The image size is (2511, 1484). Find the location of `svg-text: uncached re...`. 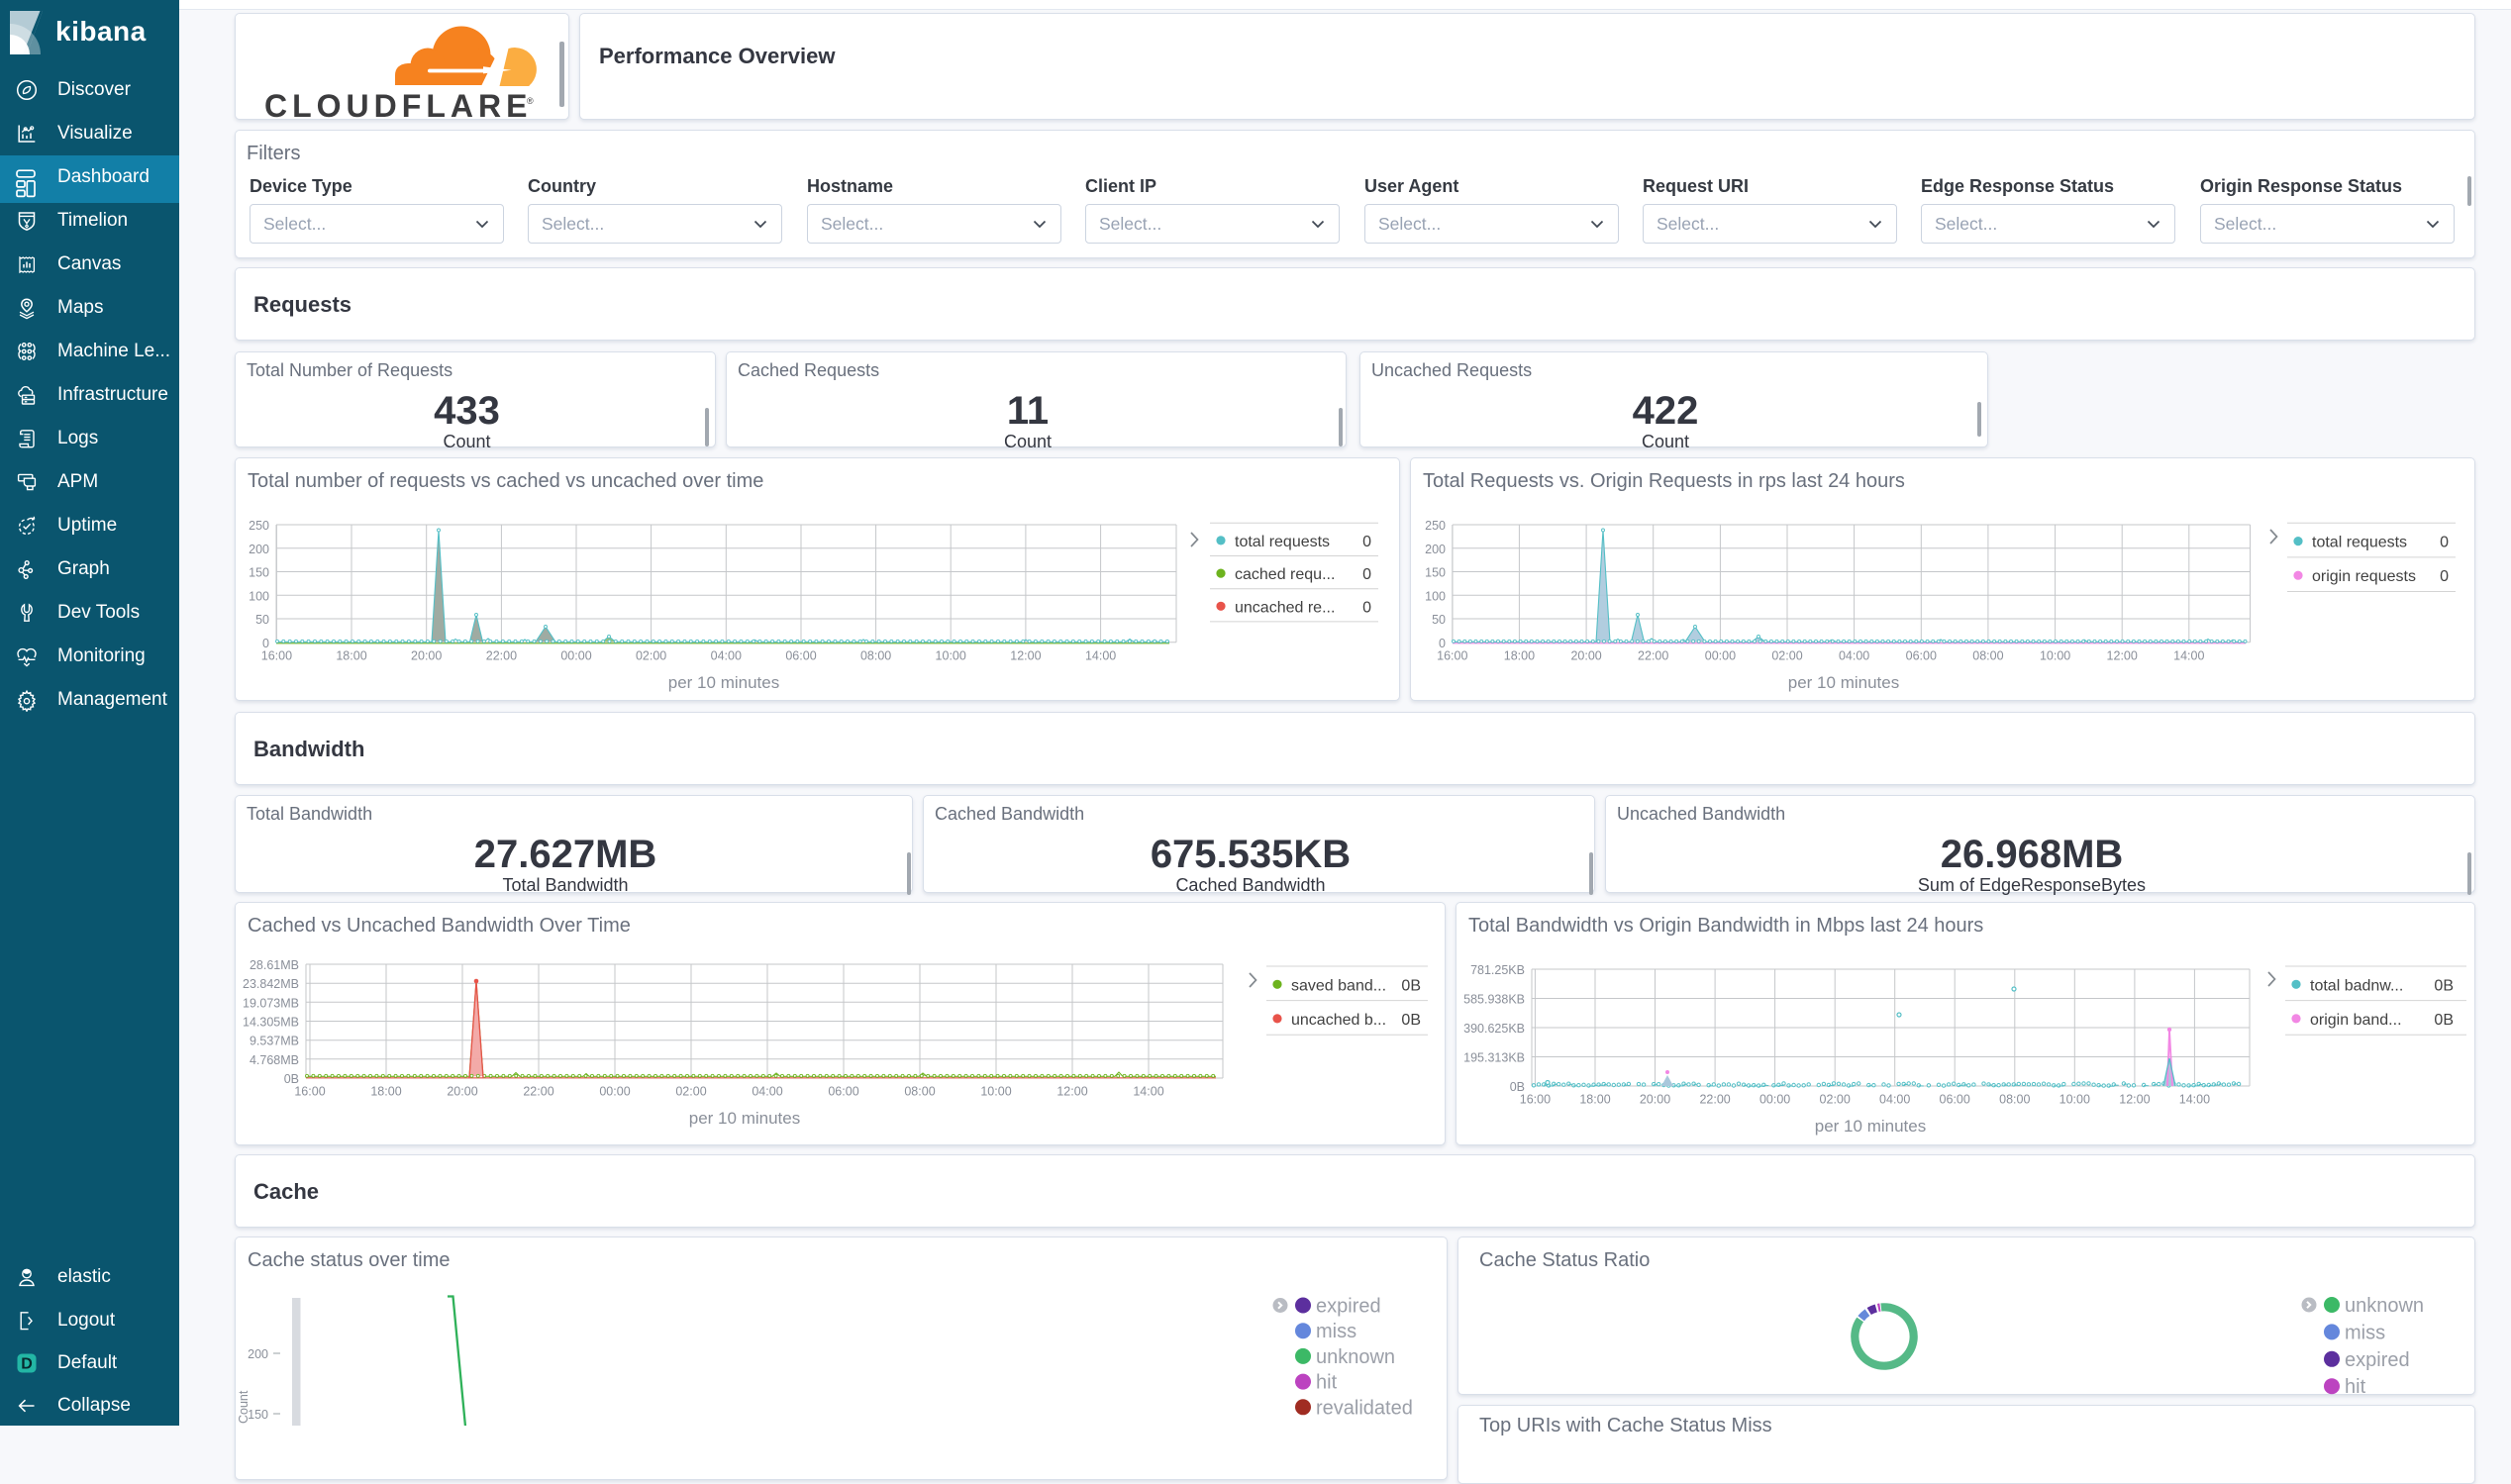

svg-text: uncached re... is located at coordinates (1285, 607).